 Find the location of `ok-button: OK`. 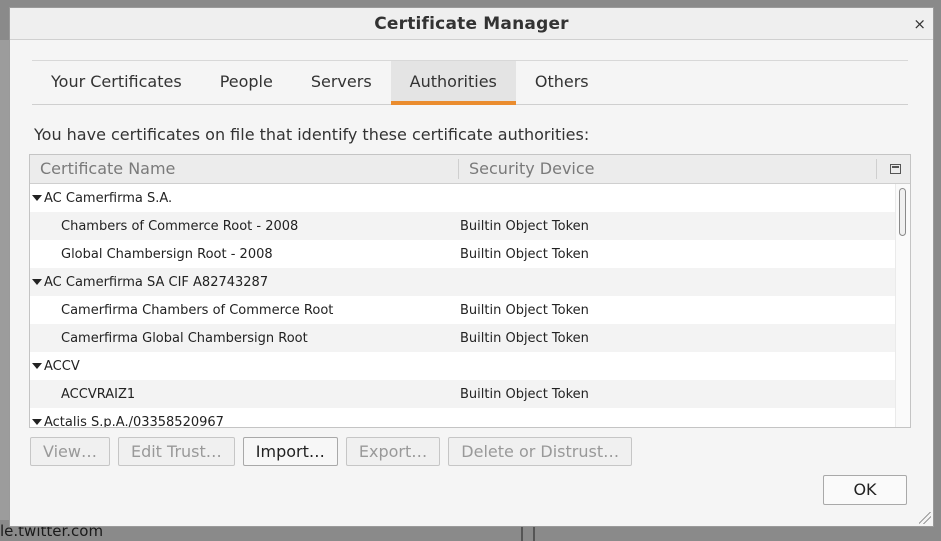

ok-button: OK is located at coordinates (865, 490).